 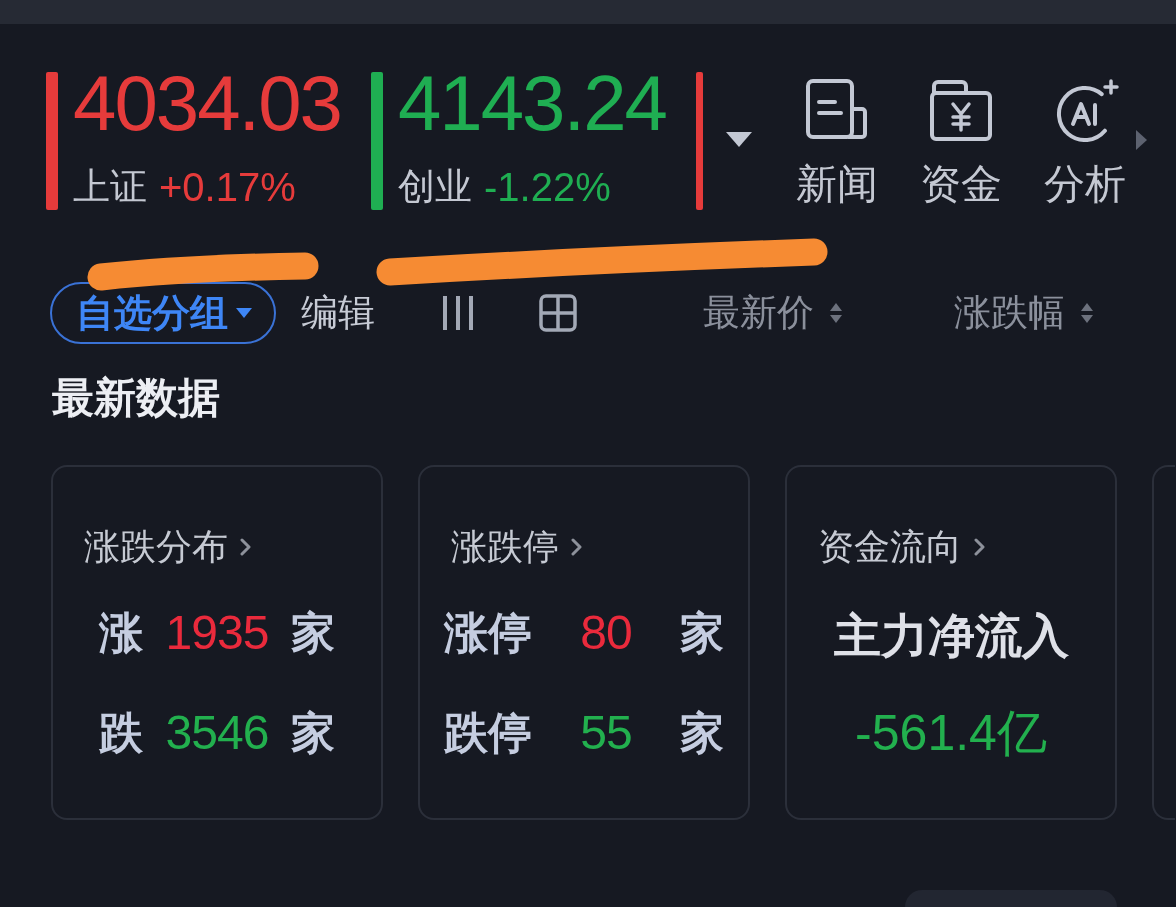 I want to click on count-label: 跌, so click(x=121, y=733).